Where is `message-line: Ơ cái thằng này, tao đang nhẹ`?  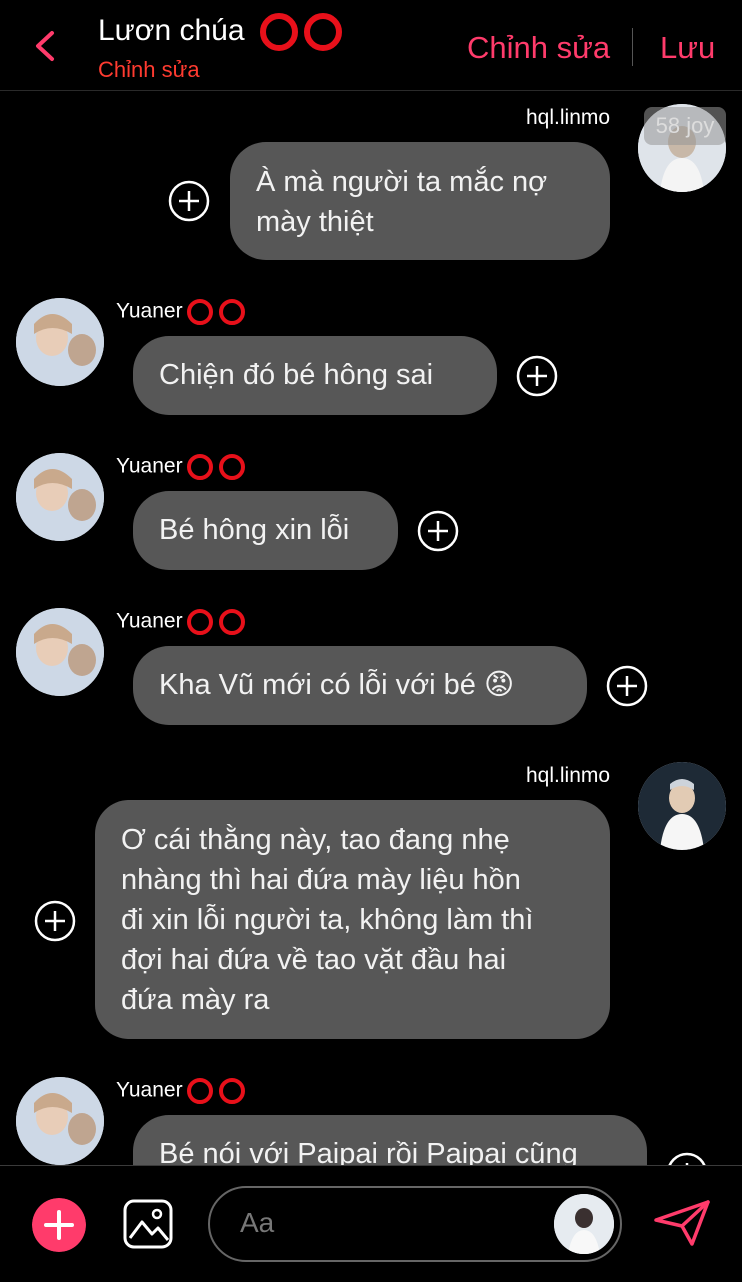
message-line: Ơ cái thằng này, tao đang nhẹ is located at coordinates (315, 840).